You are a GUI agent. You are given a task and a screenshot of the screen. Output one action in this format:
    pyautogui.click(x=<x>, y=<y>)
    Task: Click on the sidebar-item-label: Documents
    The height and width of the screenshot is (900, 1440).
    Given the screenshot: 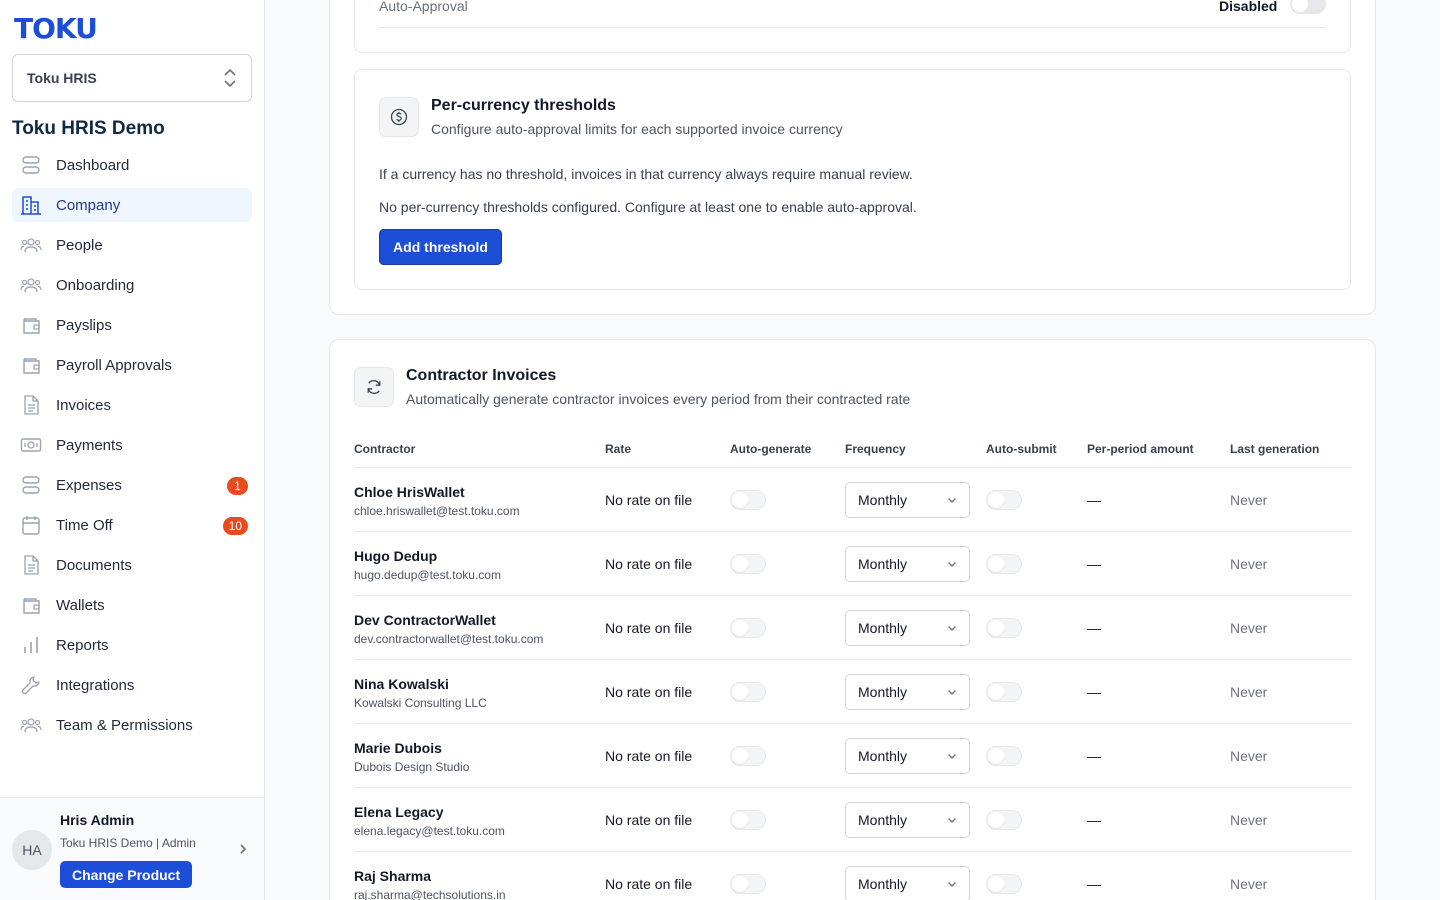 What is the action you would take?
    pyautogui.click(x=94, y=565)
    